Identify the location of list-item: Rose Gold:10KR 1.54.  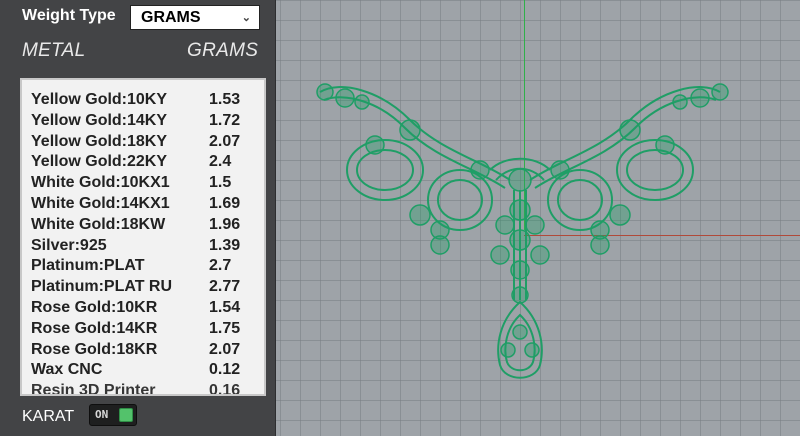
(135, 308).